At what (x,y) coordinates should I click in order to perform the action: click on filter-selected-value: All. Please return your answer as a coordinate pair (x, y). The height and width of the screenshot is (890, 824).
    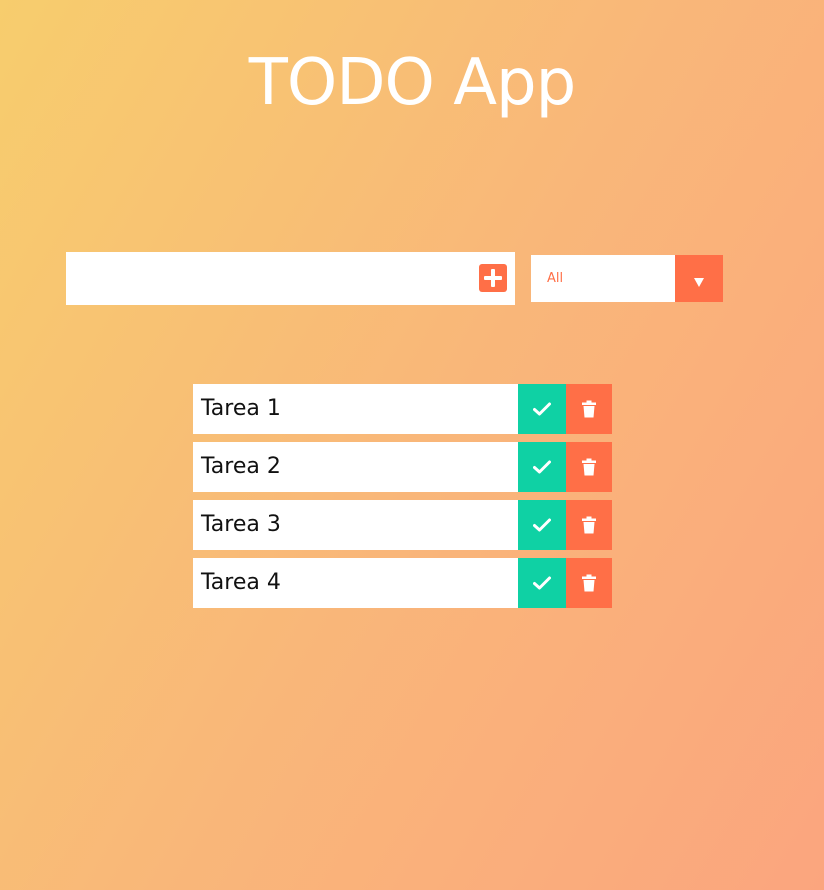
    Looking at the image, I should click on (555, 278).